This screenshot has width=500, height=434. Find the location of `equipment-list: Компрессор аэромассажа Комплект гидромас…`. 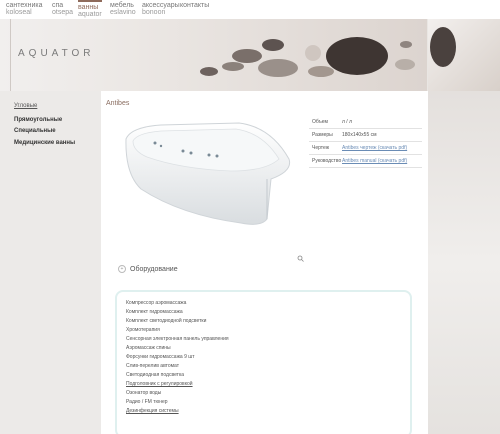

equipment-list: Компрессор аэромассажа Комплект гидромас… is located at coordinates (177, 357).